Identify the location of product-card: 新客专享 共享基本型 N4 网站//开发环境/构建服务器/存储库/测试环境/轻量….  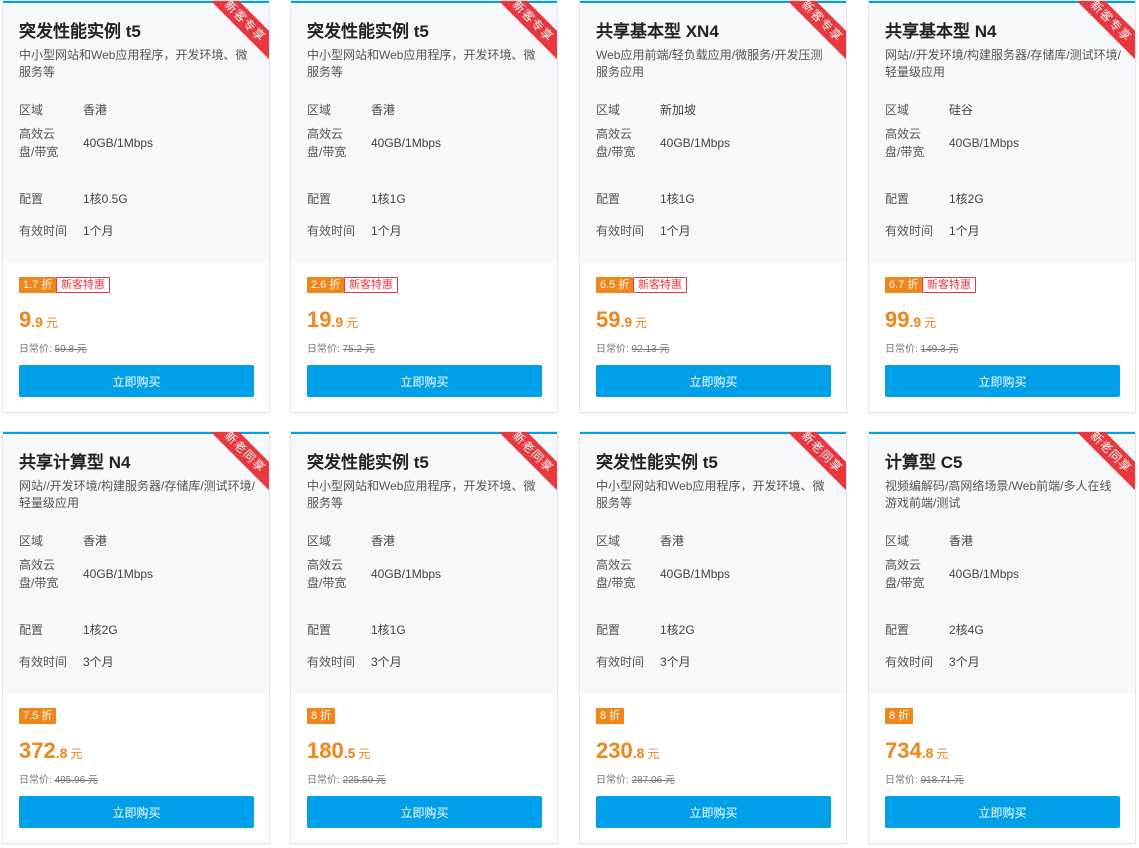
(1002, 206).